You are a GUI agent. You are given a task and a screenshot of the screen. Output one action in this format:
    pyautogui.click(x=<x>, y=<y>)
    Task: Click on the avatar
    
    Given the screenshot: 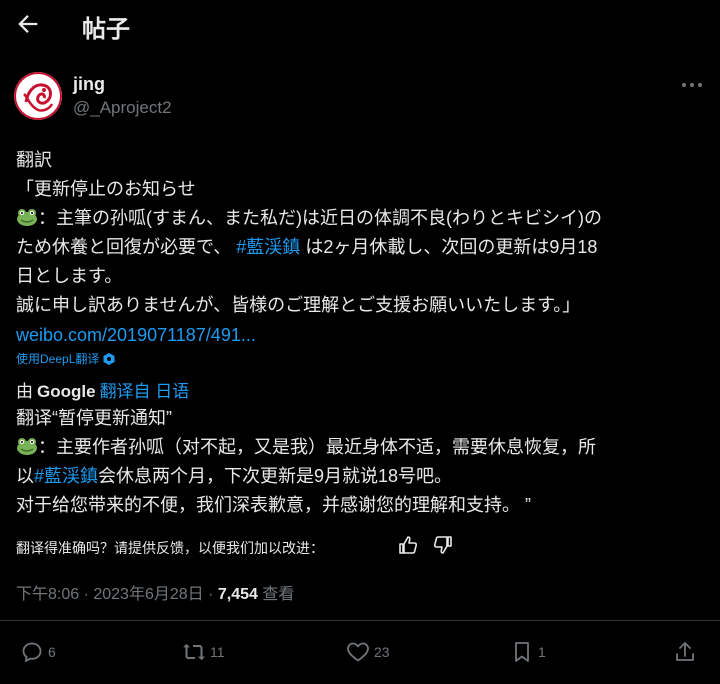 What is the action you would take?
    pyautogui.click(x=38, y=96)
    